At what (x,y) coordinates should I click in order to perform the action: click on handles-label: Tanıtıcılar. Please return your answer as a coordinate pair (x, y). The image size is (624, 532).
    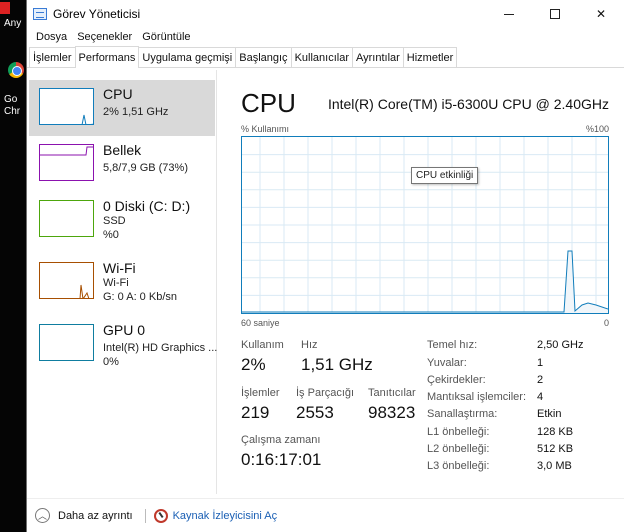
    Looking at the image, I should click on (392, 393).